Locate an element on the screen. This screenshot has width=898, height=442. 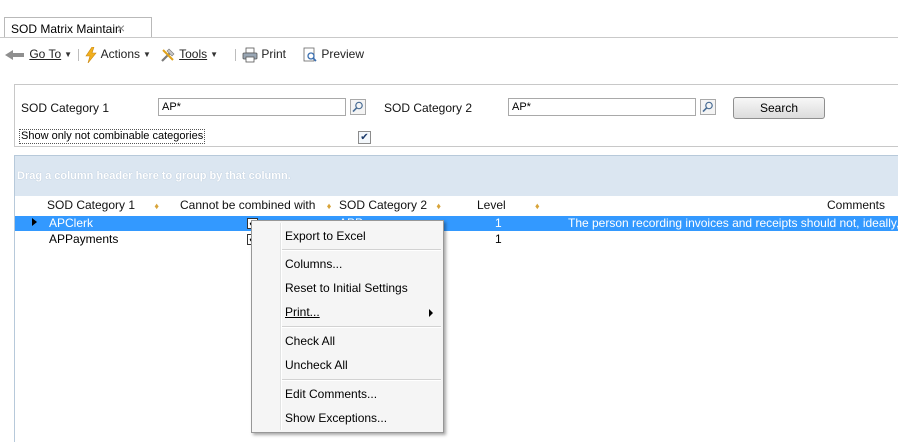
column-header-cannot-be-combined: Cannot be combined with ♦ is located at coordinates (255, 205).